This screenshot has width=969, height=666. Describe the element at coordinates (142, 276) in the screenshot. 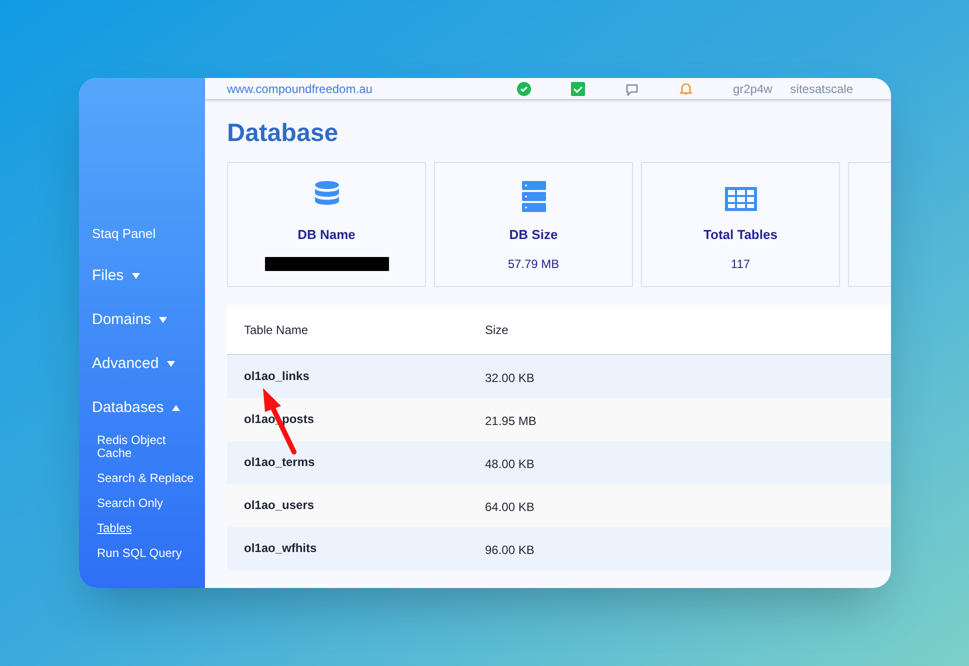

I see `sidebar-menu: Files` at that location.